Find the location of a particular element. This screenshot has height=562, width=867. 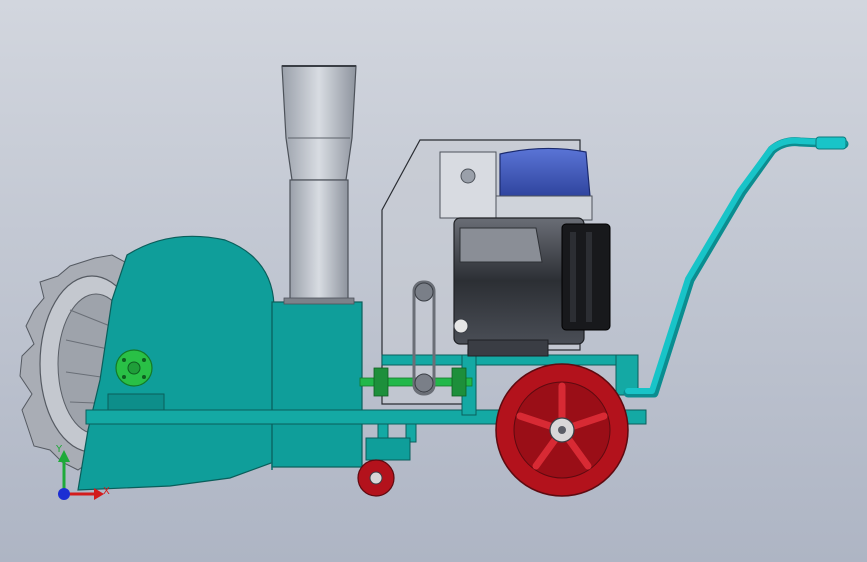

triad-x-label: X is located at coordinates (106, 491).